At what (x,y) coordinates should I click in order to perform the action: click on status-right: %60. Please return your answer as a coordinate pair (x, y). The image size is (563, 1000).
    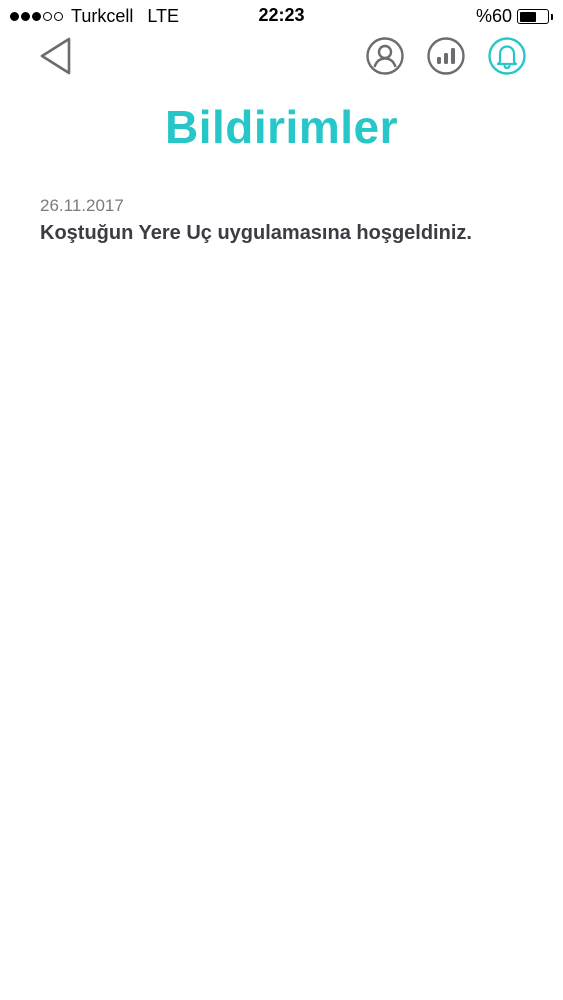
    Looking at the image, I should click on (514, 16).